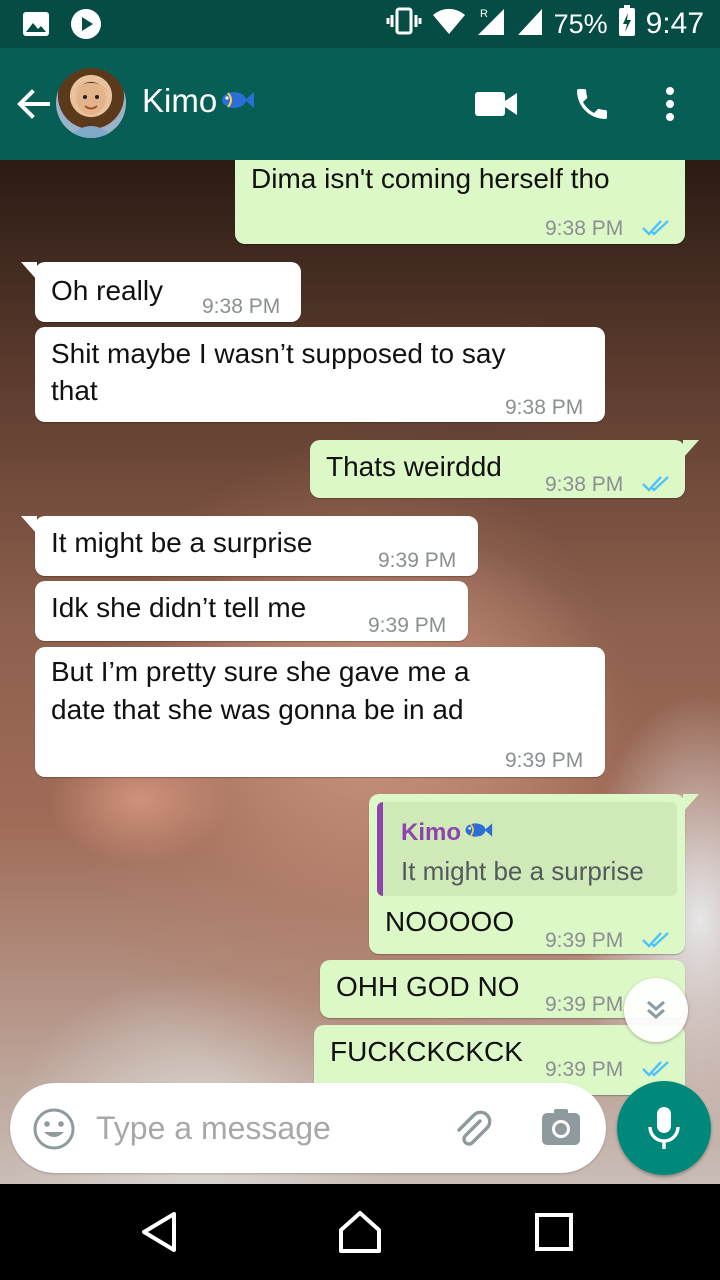 The image size is (720, 1280). What do you see at coordinates (627, 24) in the screenshot?
I see `battery-charging-icon` at bounding box center [627, 24].